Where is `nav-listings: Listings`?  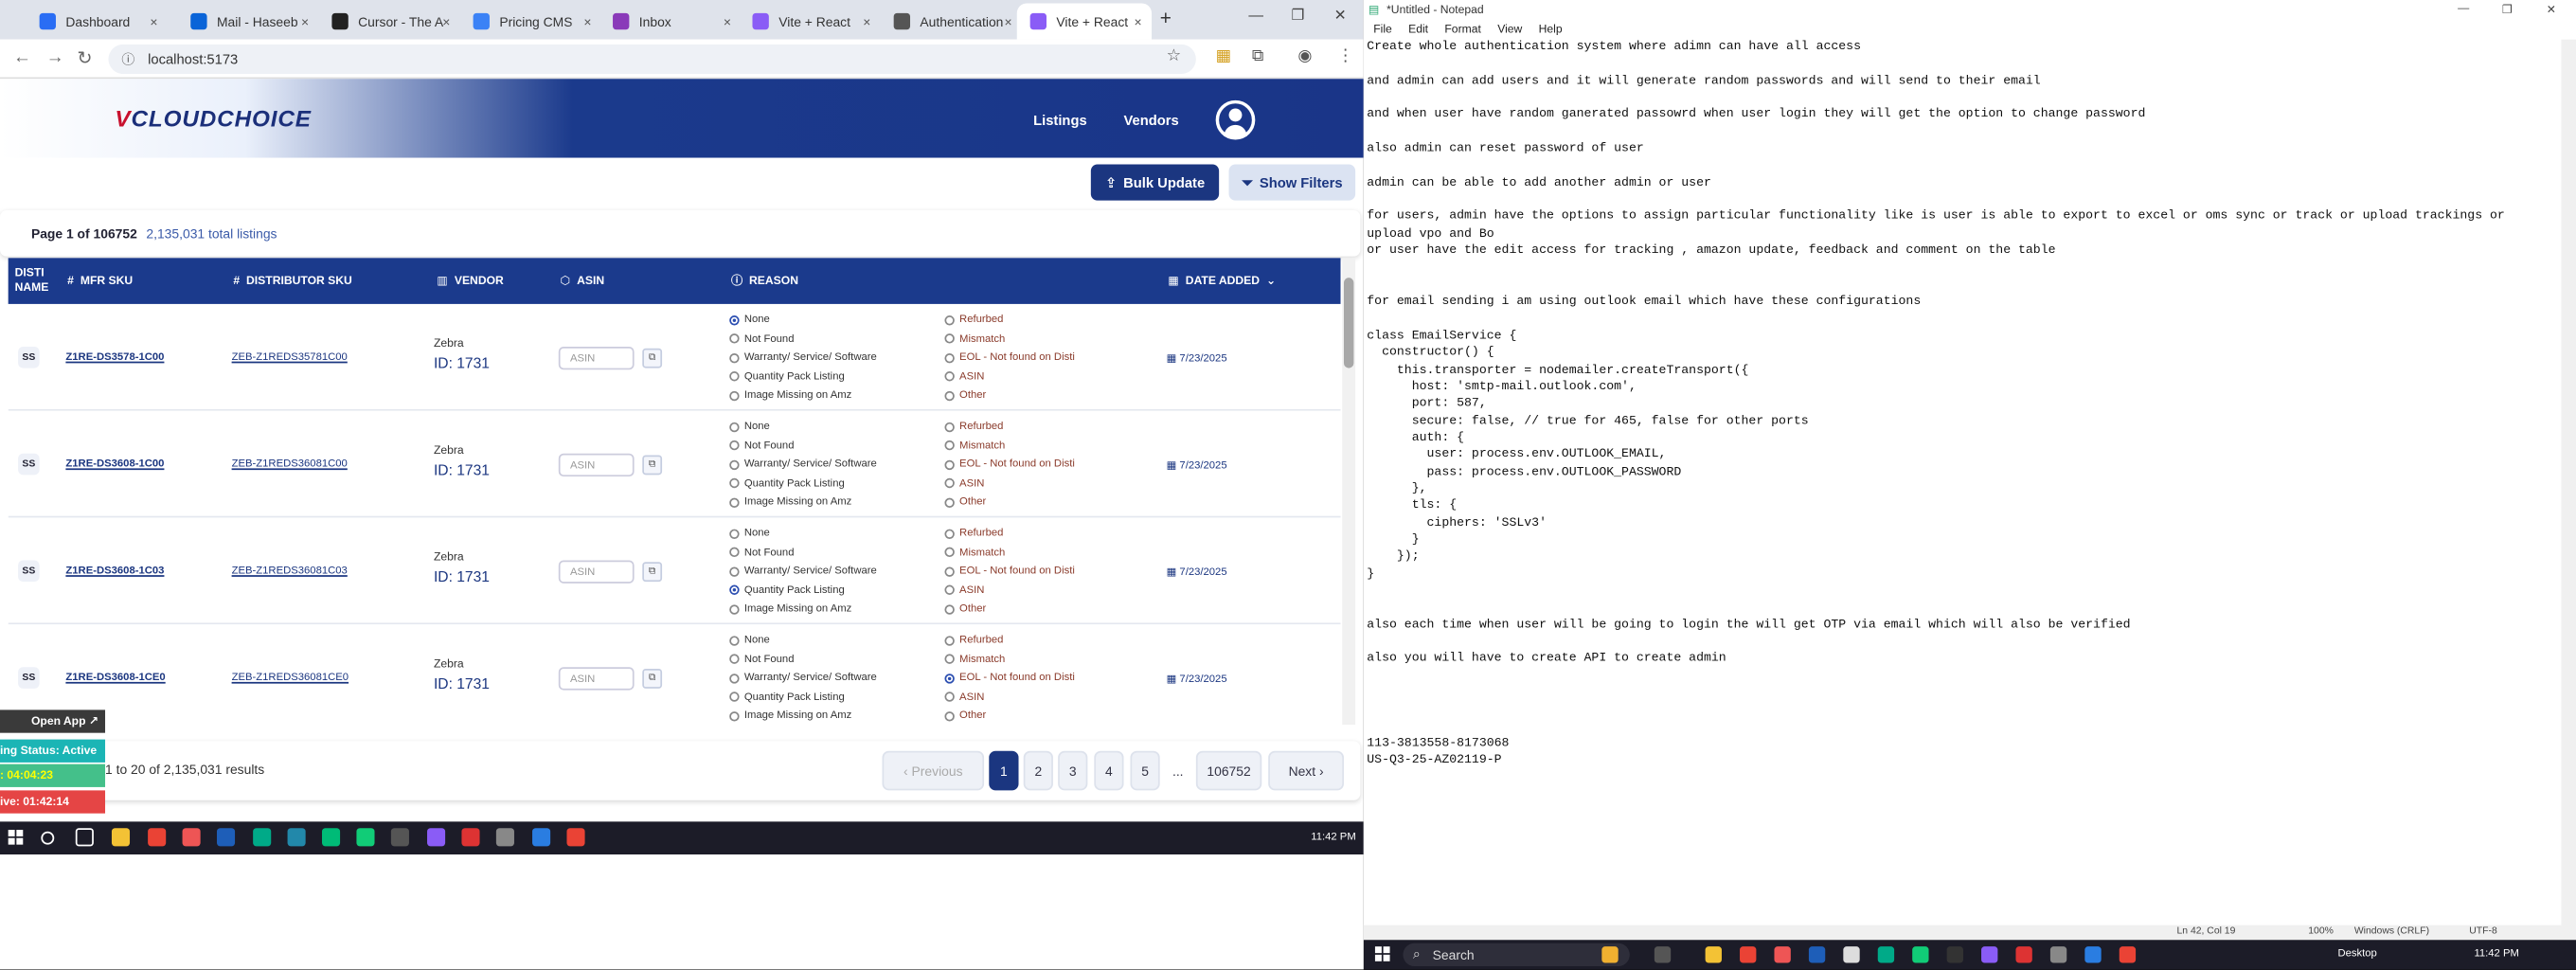 nav-listings: Listings is located at coordinates (1060, 120).